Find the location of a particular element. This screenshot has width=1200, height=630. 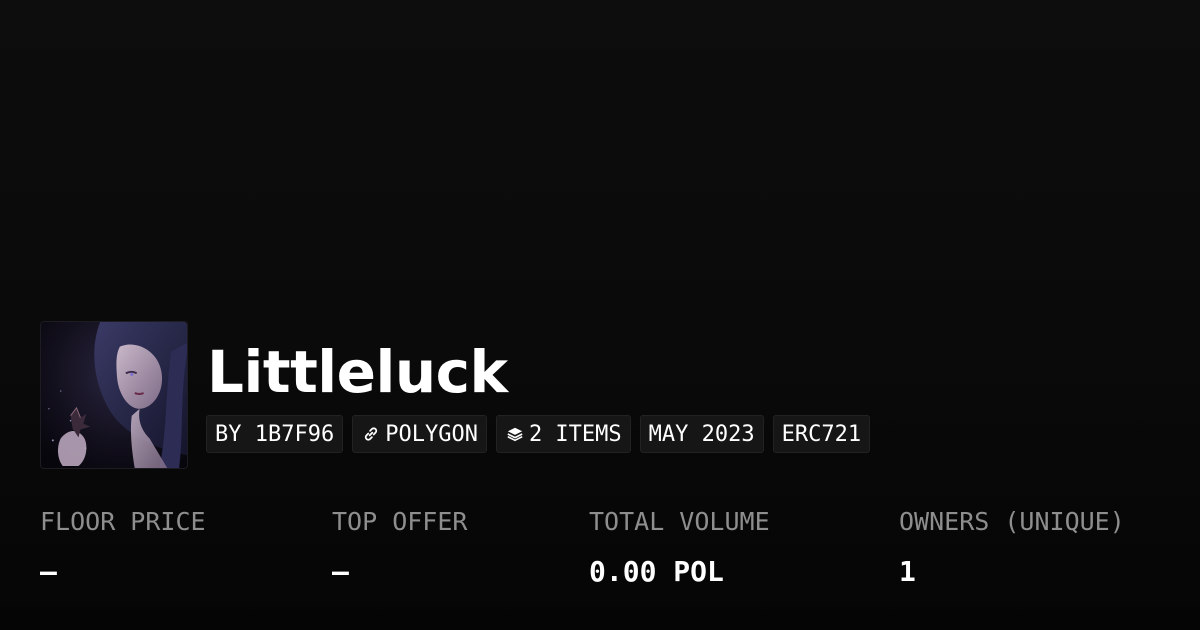

owners-value: 1 is located at coordinates (907, 571).